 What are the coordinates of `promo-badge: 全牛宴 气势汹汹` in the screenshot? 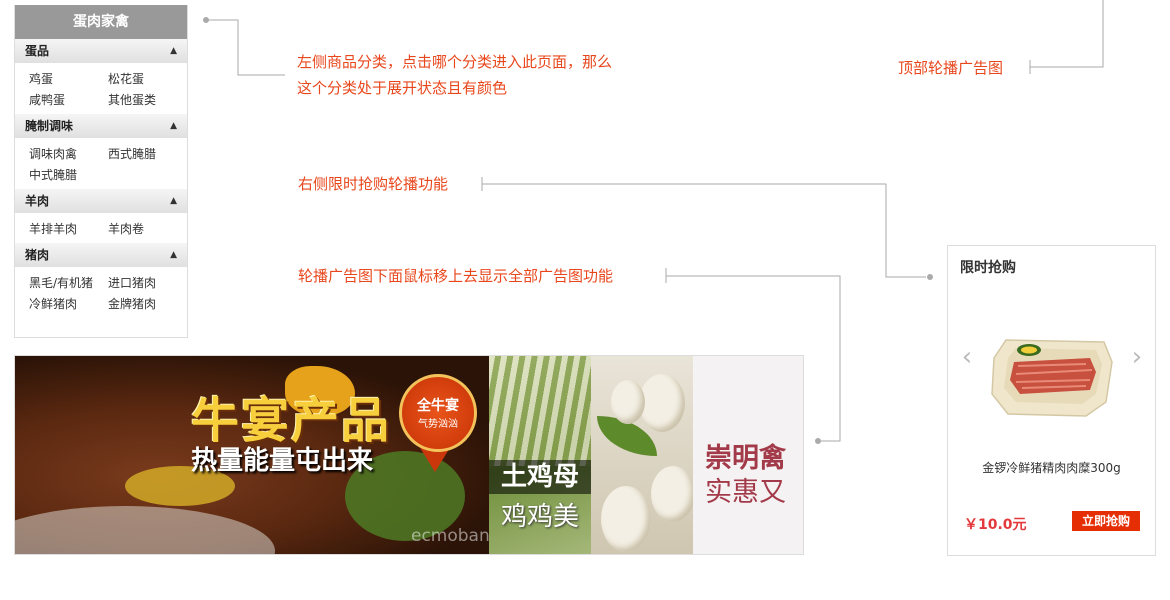 It's located at (438, 413).